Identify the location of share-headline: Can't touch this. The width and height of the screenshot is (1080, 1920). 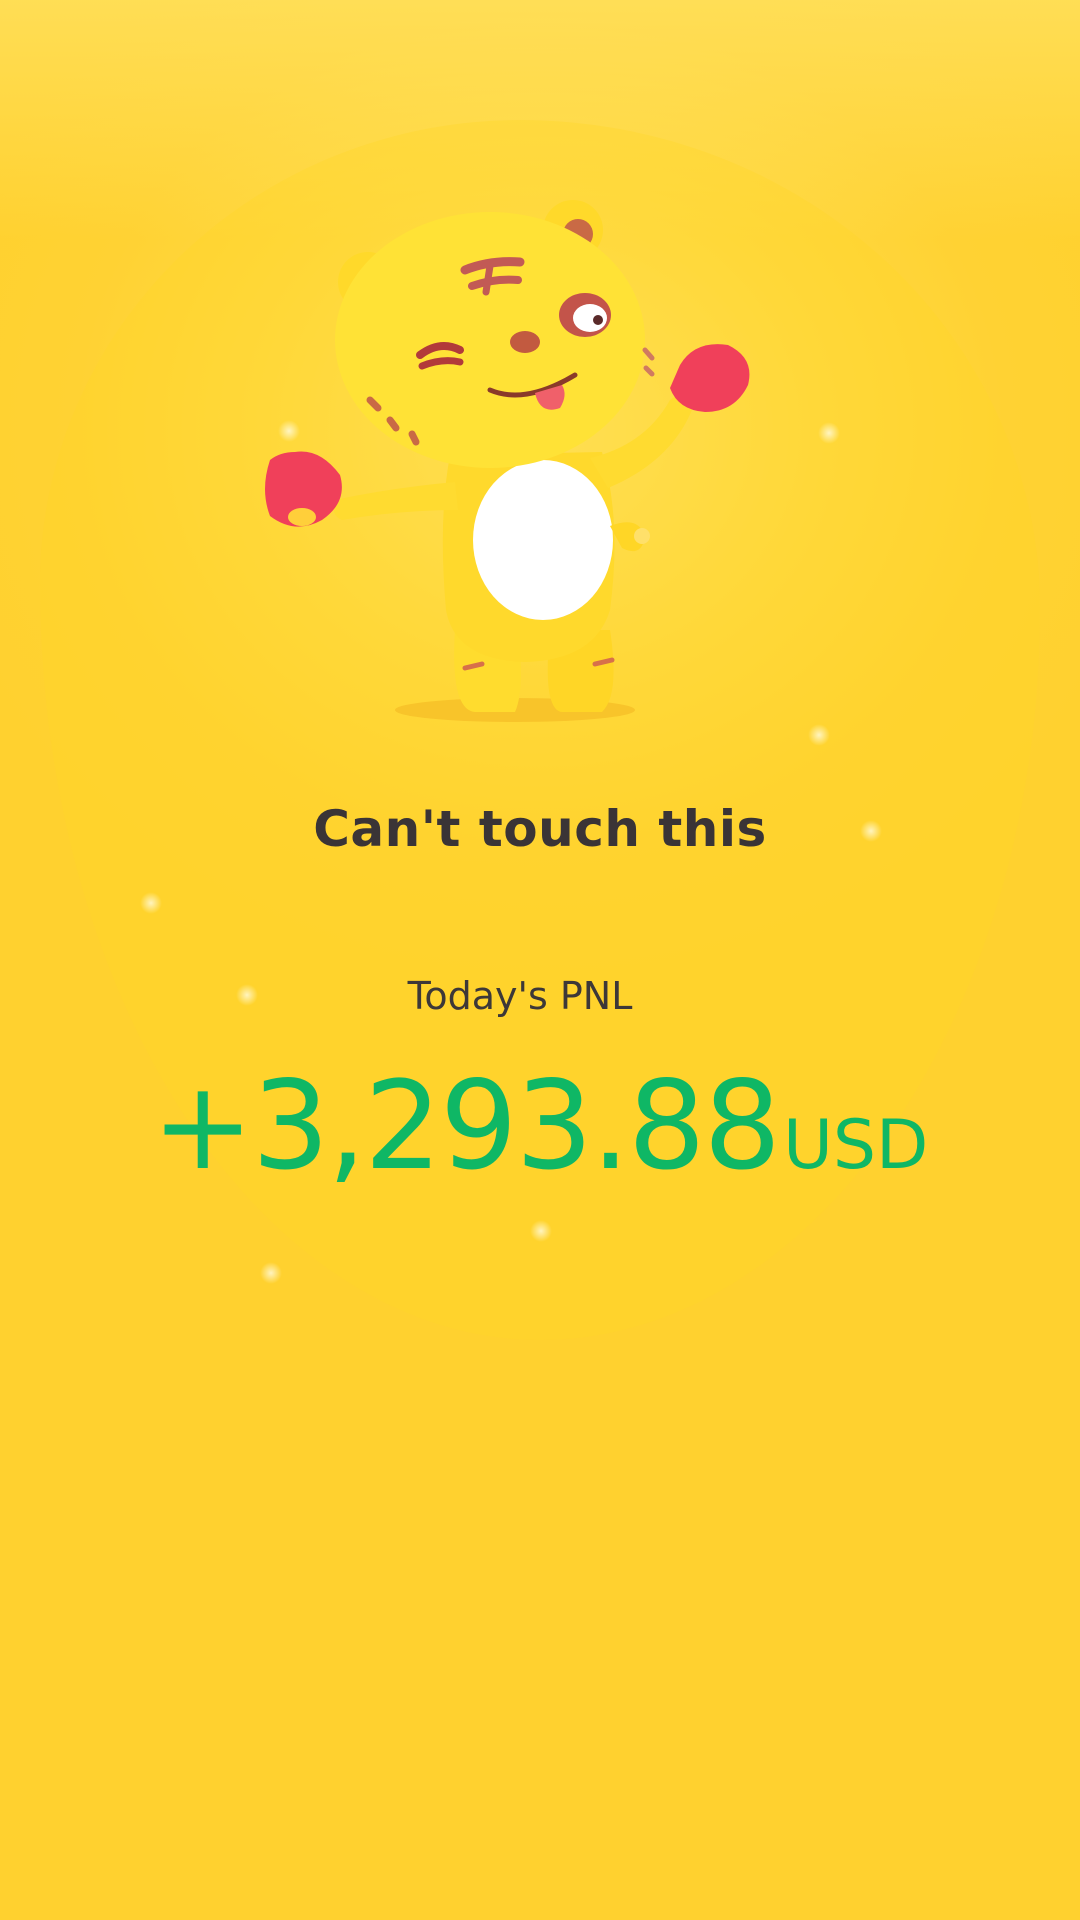
(540, 829).